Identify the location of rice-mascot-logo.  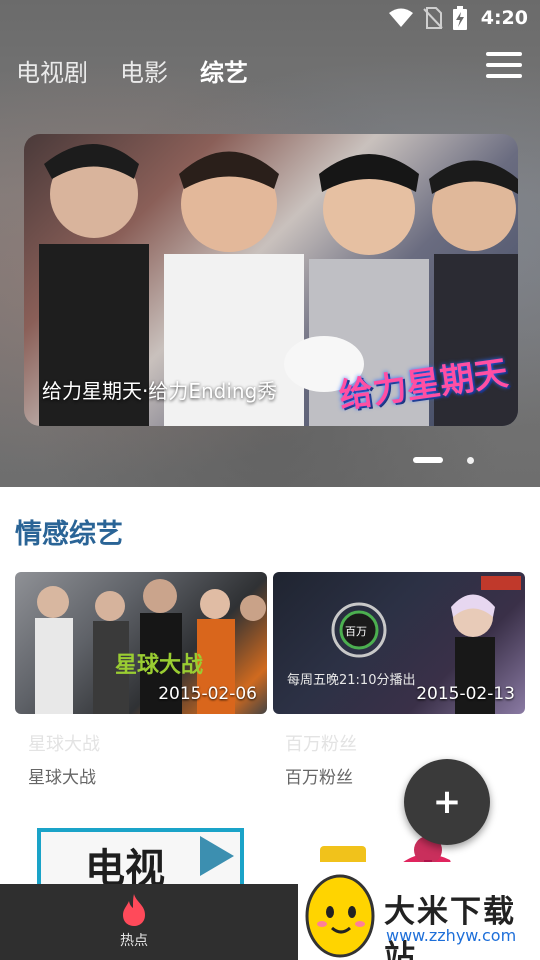
(340, 916).